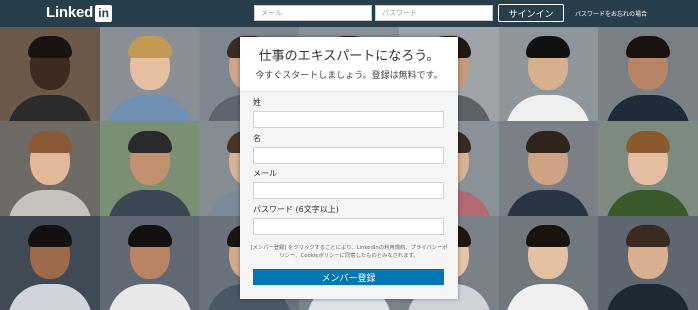  What do you see at coordinates (70, 12) in the screenshot?
I see `logo-wordmark: Linked` at bounding box center [70, 12].